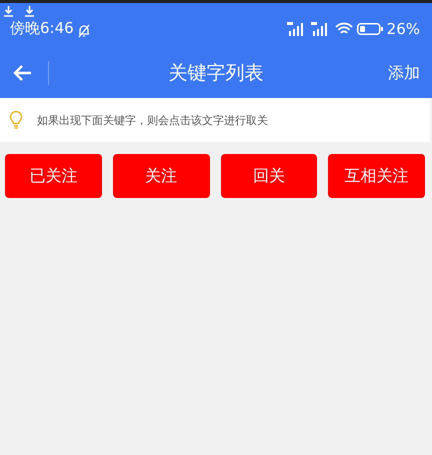  I want to click on keyword-button: 已关注, so click(53, 176).